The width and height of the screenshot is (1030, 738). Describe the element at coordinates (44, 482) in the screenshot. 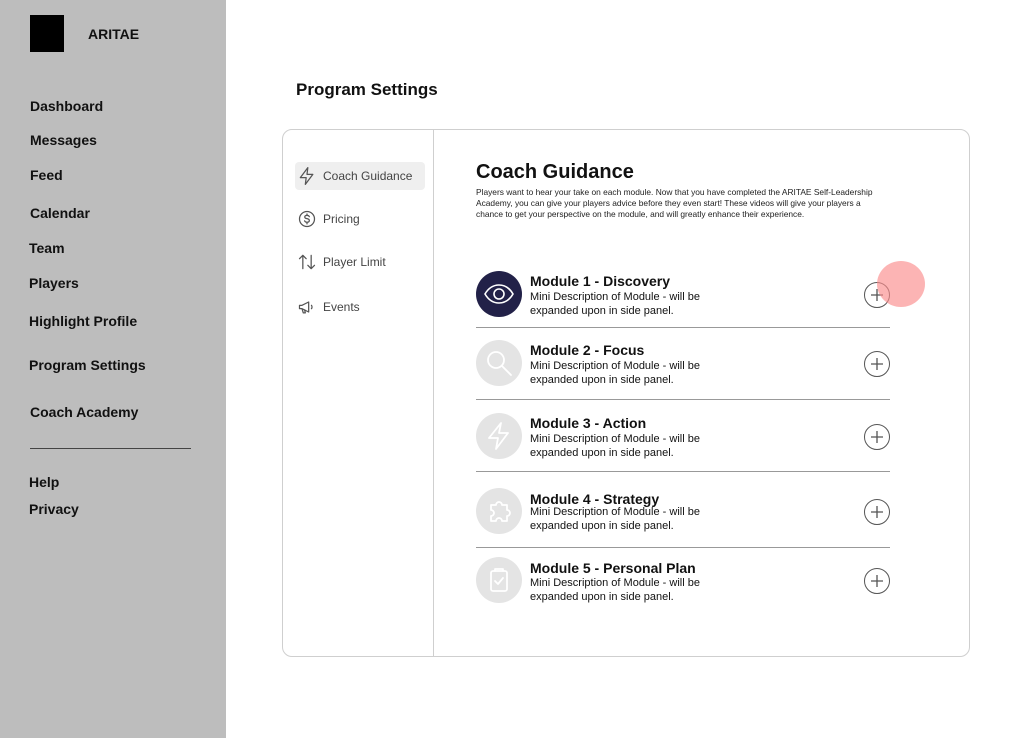

I see `sidebar-item-help: Help` at that location.